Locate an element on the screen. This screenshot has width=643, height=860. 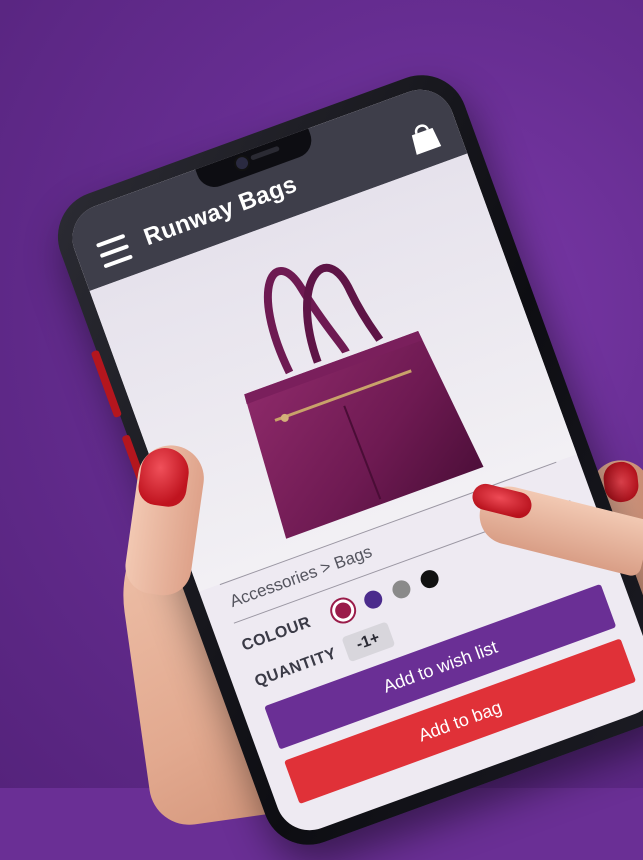
colour-swatch-black is located at coordinates (430, 579).